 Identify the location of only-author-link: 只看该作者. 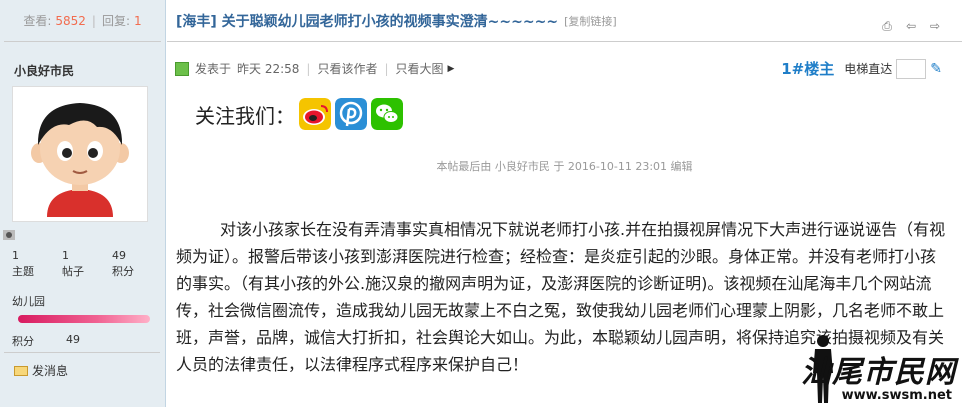
(347, 68).